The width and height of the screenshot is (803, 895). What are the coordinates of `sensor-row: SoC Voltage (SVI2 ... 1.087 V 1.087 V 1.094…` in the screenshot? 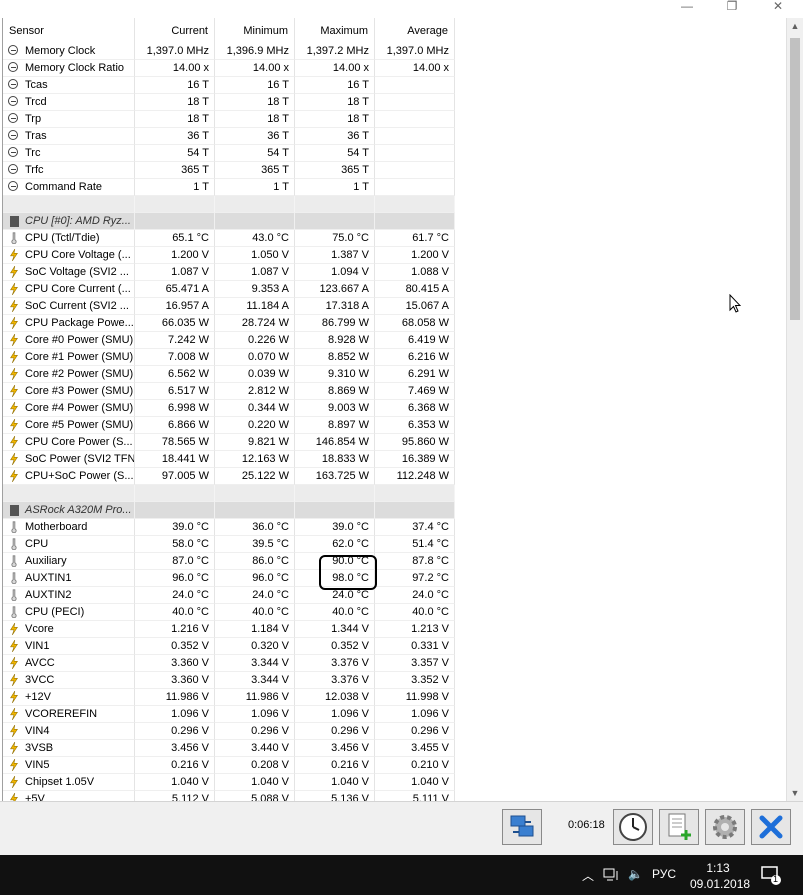 It's located at (394, 272).